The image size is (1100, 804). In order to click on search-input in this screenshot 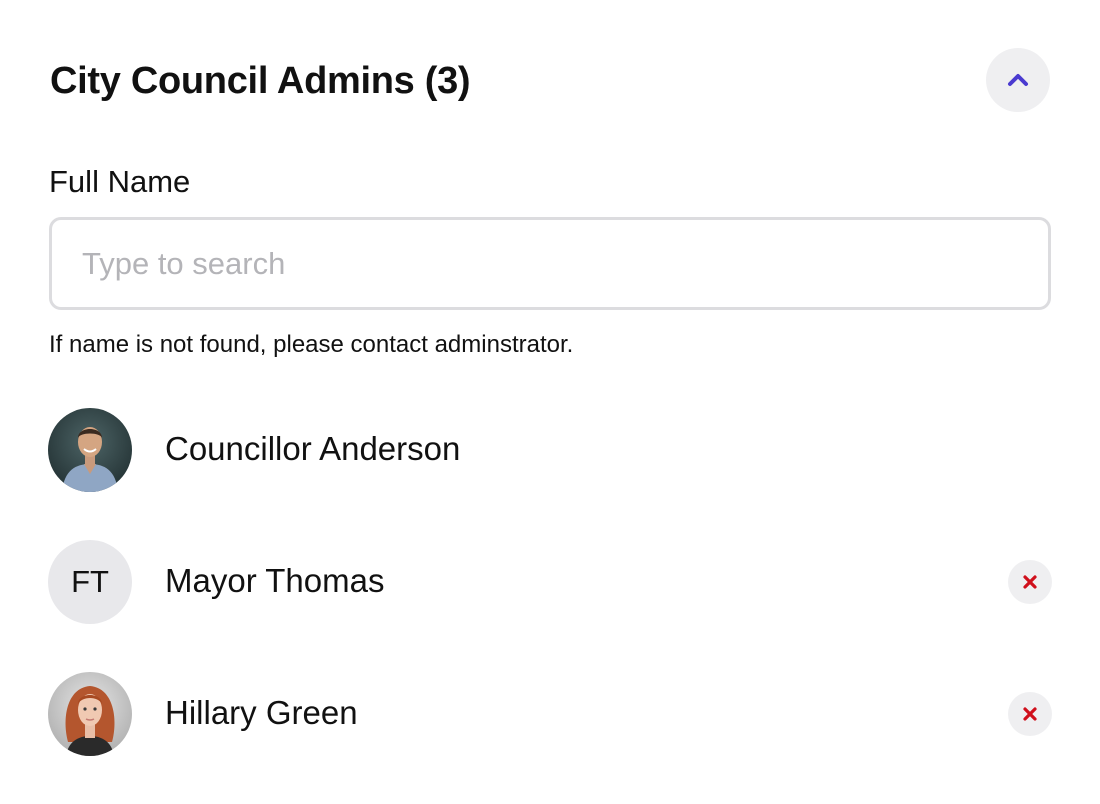, I will do `click(550, 263)`.